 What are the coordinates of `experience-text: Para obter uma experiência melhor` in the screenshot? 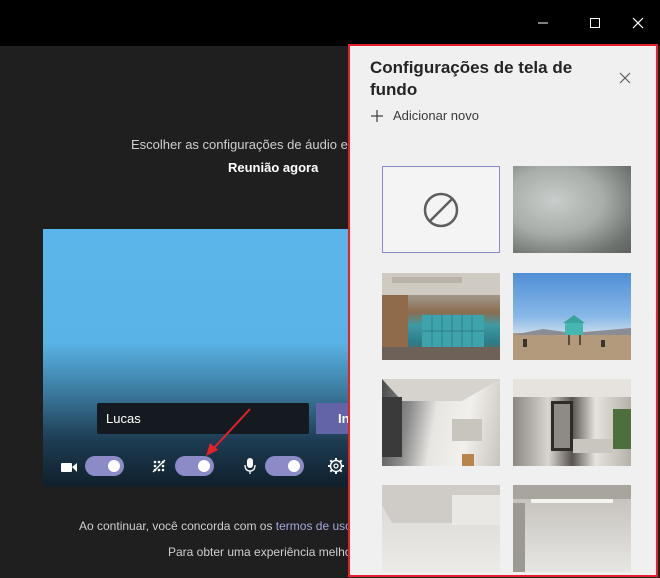 It's located at (262, 552).